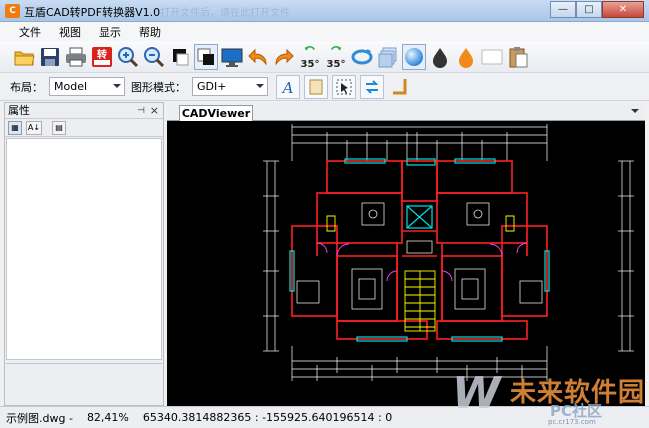 Image resolution: width=649 pixels, height=428 pixels. What do you see at coordinates (324, 31) in the screenshot?
I see `menu-bar: 文件 视图 显示 帮助` at bounding box center [324, 31].